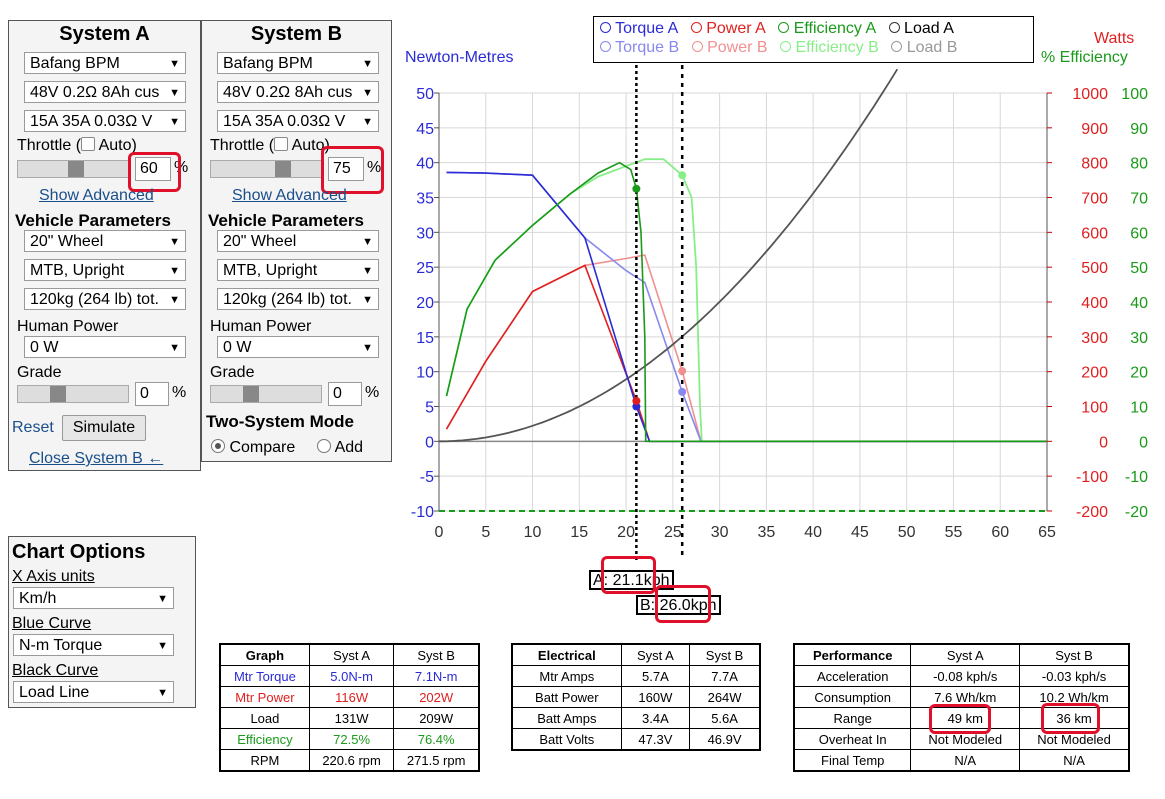 This screenshot has width=1165, height=799. Describe the element at coordinates (1136, 512) in the screenshot. I see `y-tick-label-efficiency: -20` at that location.